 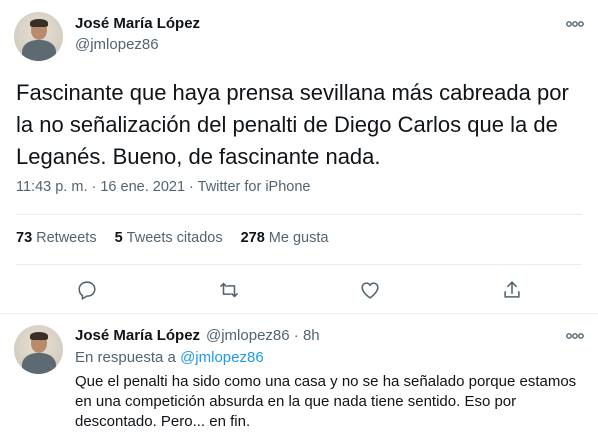 What do you see at coordinates (222, 357) in the screenshot?
I see `reply-to-mention: @jmlopez86` at bounding box center [222, 357].